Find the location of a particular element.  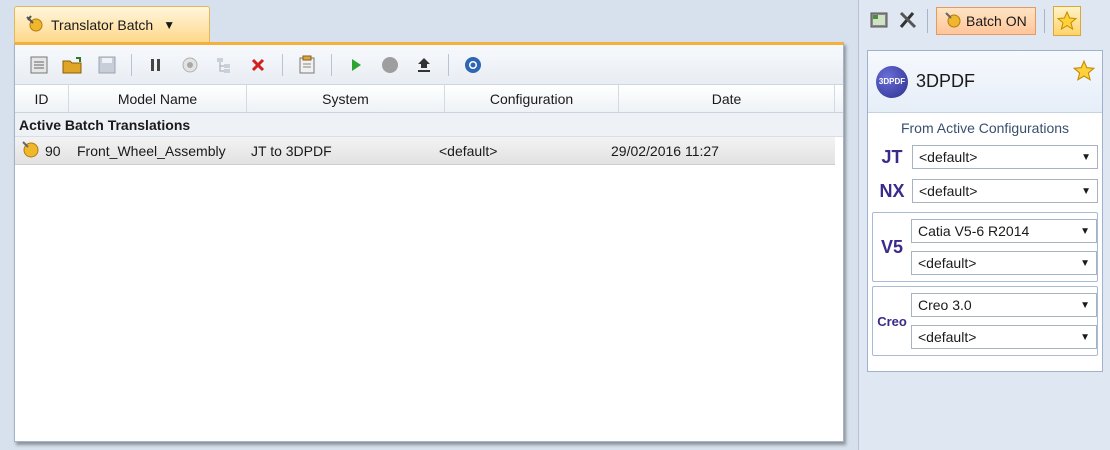

row-model-name: Front_Wheel_Assembly is located at coordinates (151, 150).